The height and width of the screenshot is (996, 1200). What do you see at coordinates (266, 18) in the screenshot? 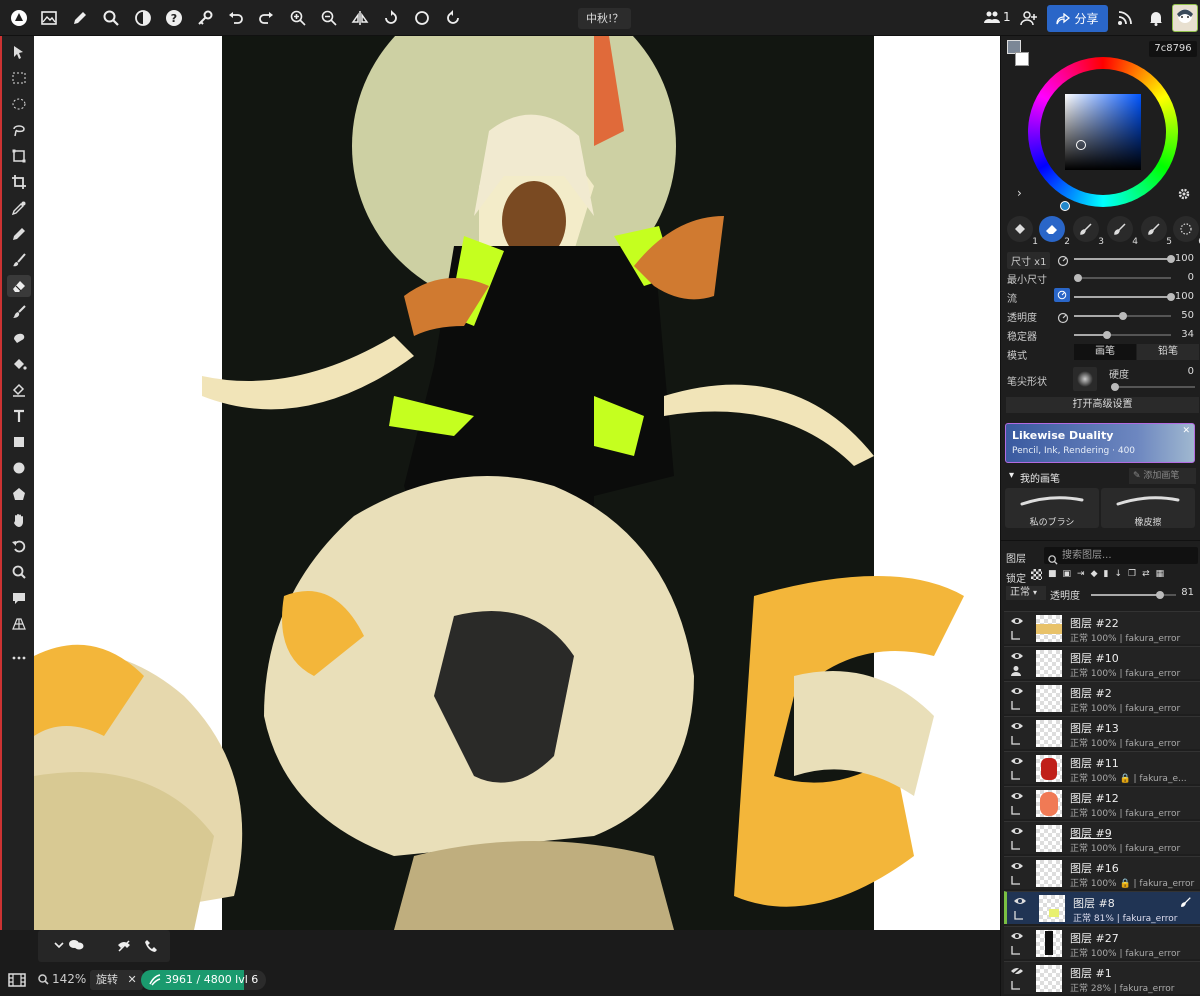
I see `redo-icon` at bounding box center [266, 18].